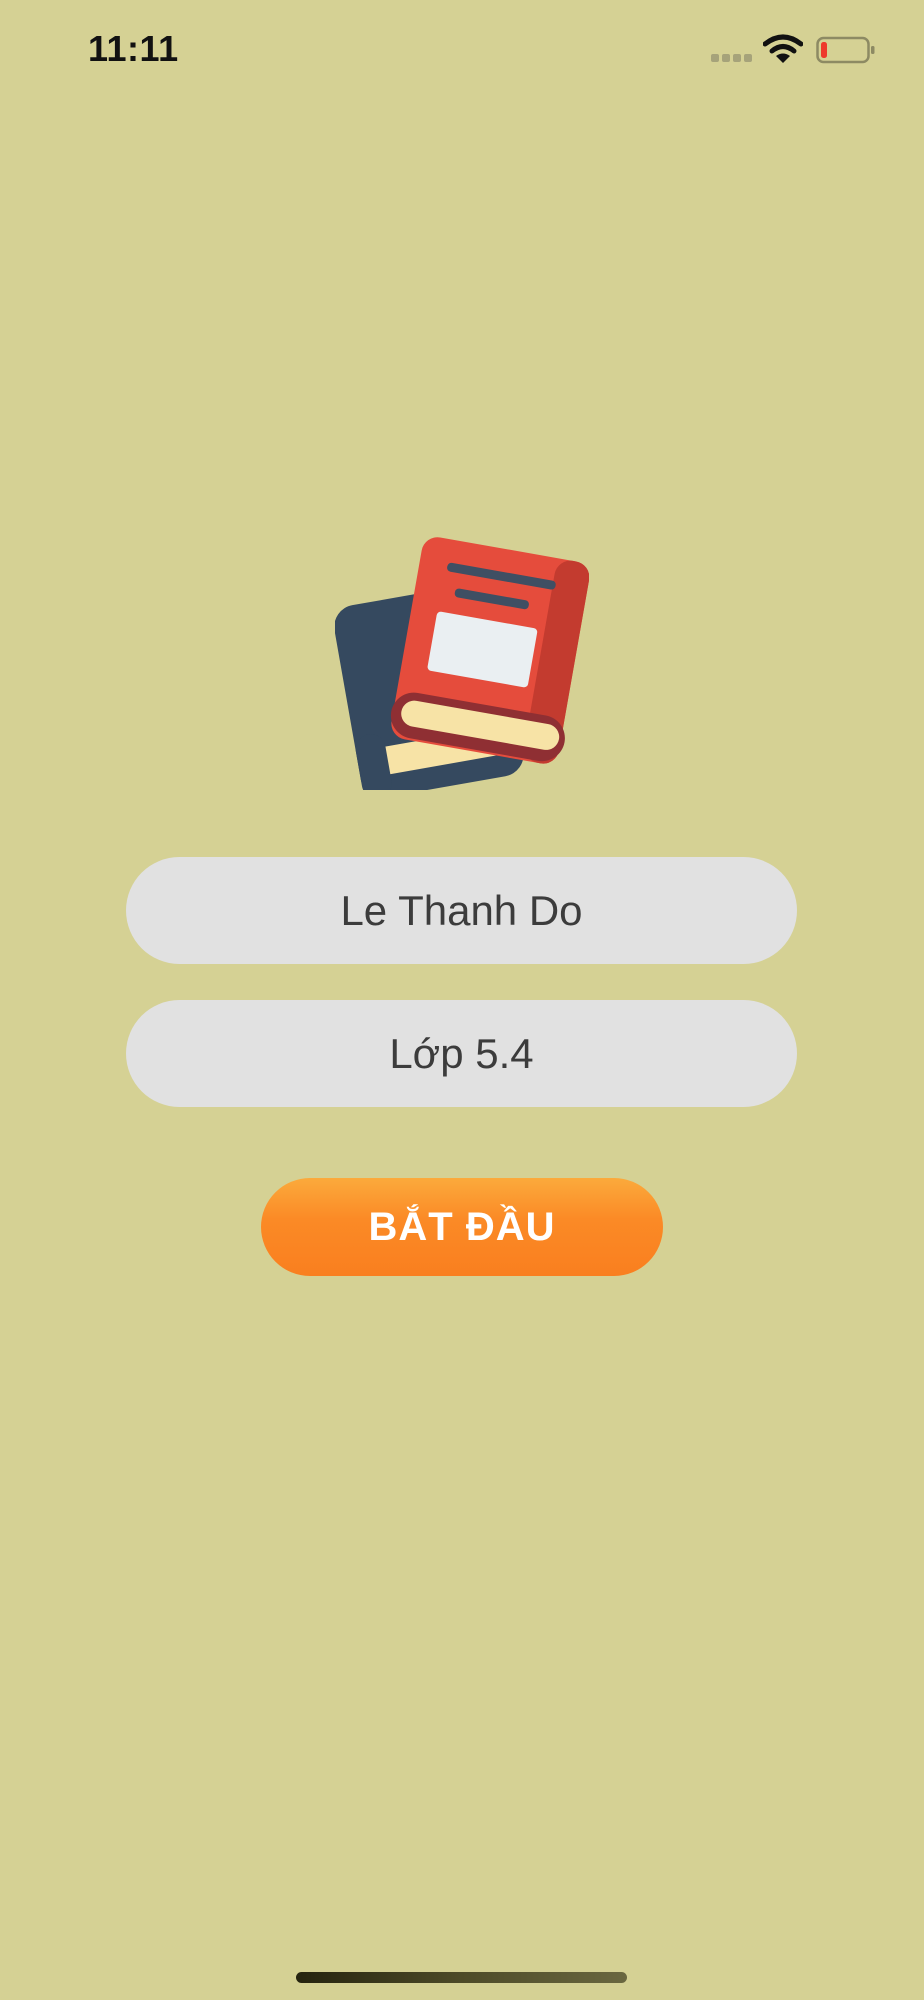 The width and height of the screenshot is (924, 2000). What do you see at coordinates (462, 1227) in the screenshot?
I see `start-button: BẮT ĐẦU` at bounding box center [462, 1227].